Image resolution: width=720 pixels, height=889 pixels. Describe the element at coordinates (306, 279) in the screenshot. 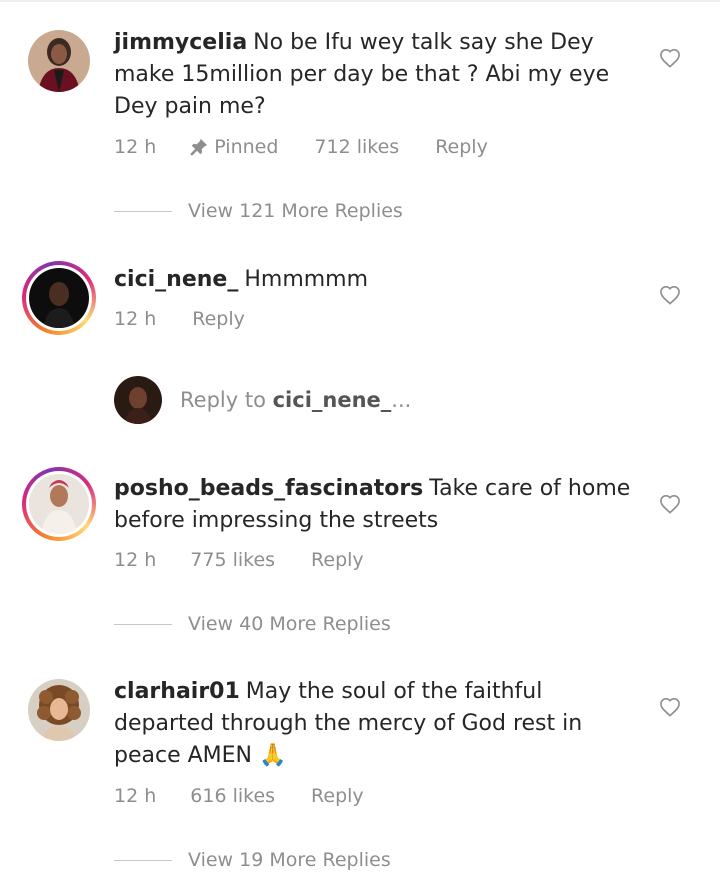

I see `comment-text: Hmmmmm` at that location.